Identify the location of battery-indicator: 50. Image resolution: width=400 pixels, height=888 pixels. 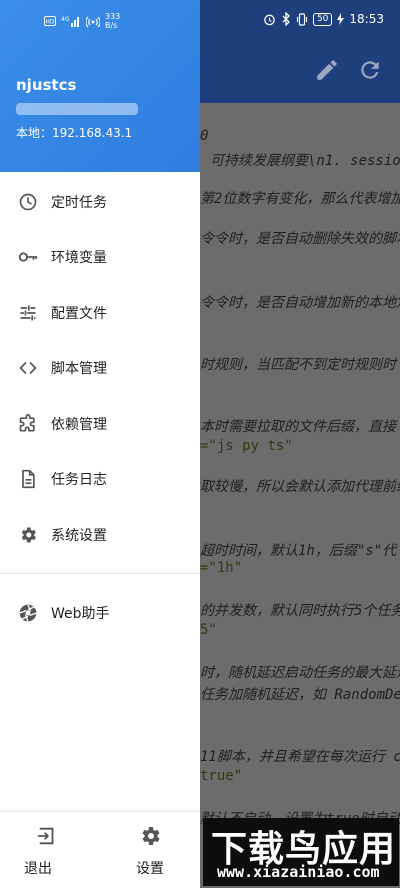
(322, 19).